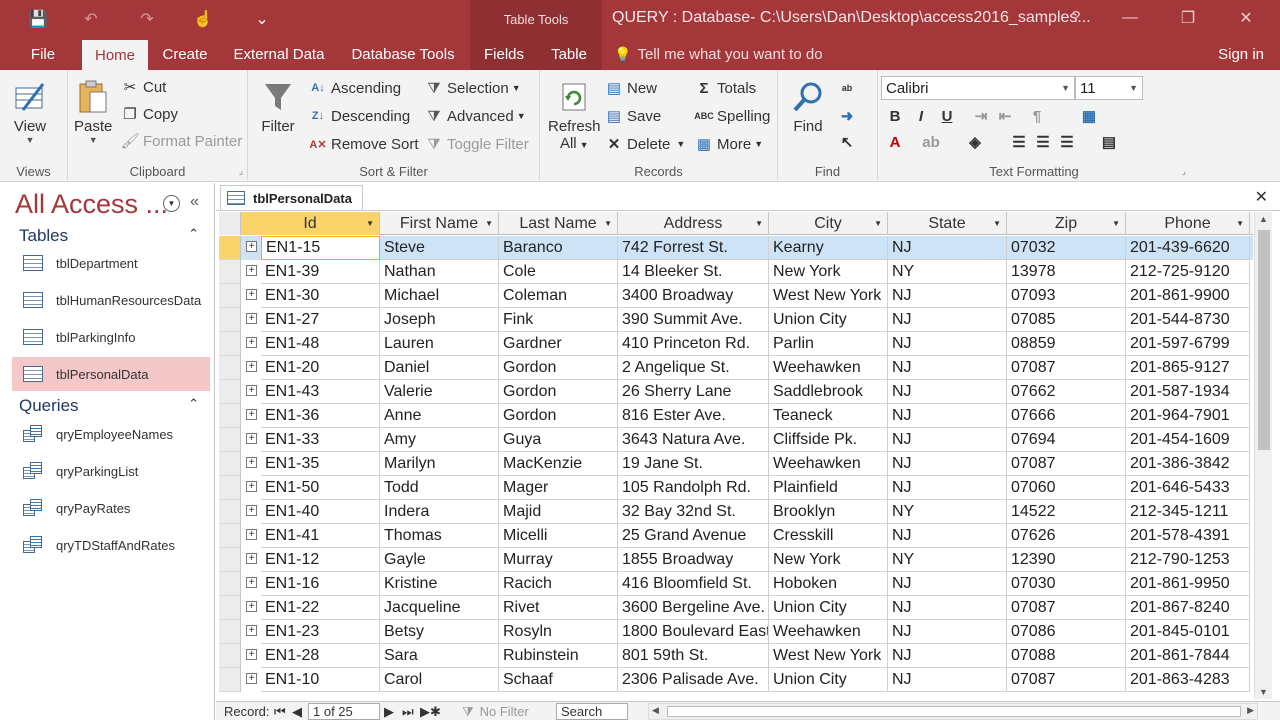 This screenshot has width=1280, height=720. What do you see at coordinates (278, 105) in the screenshot?
I see `filter-button: Filter` at bounding box center [278, 105].